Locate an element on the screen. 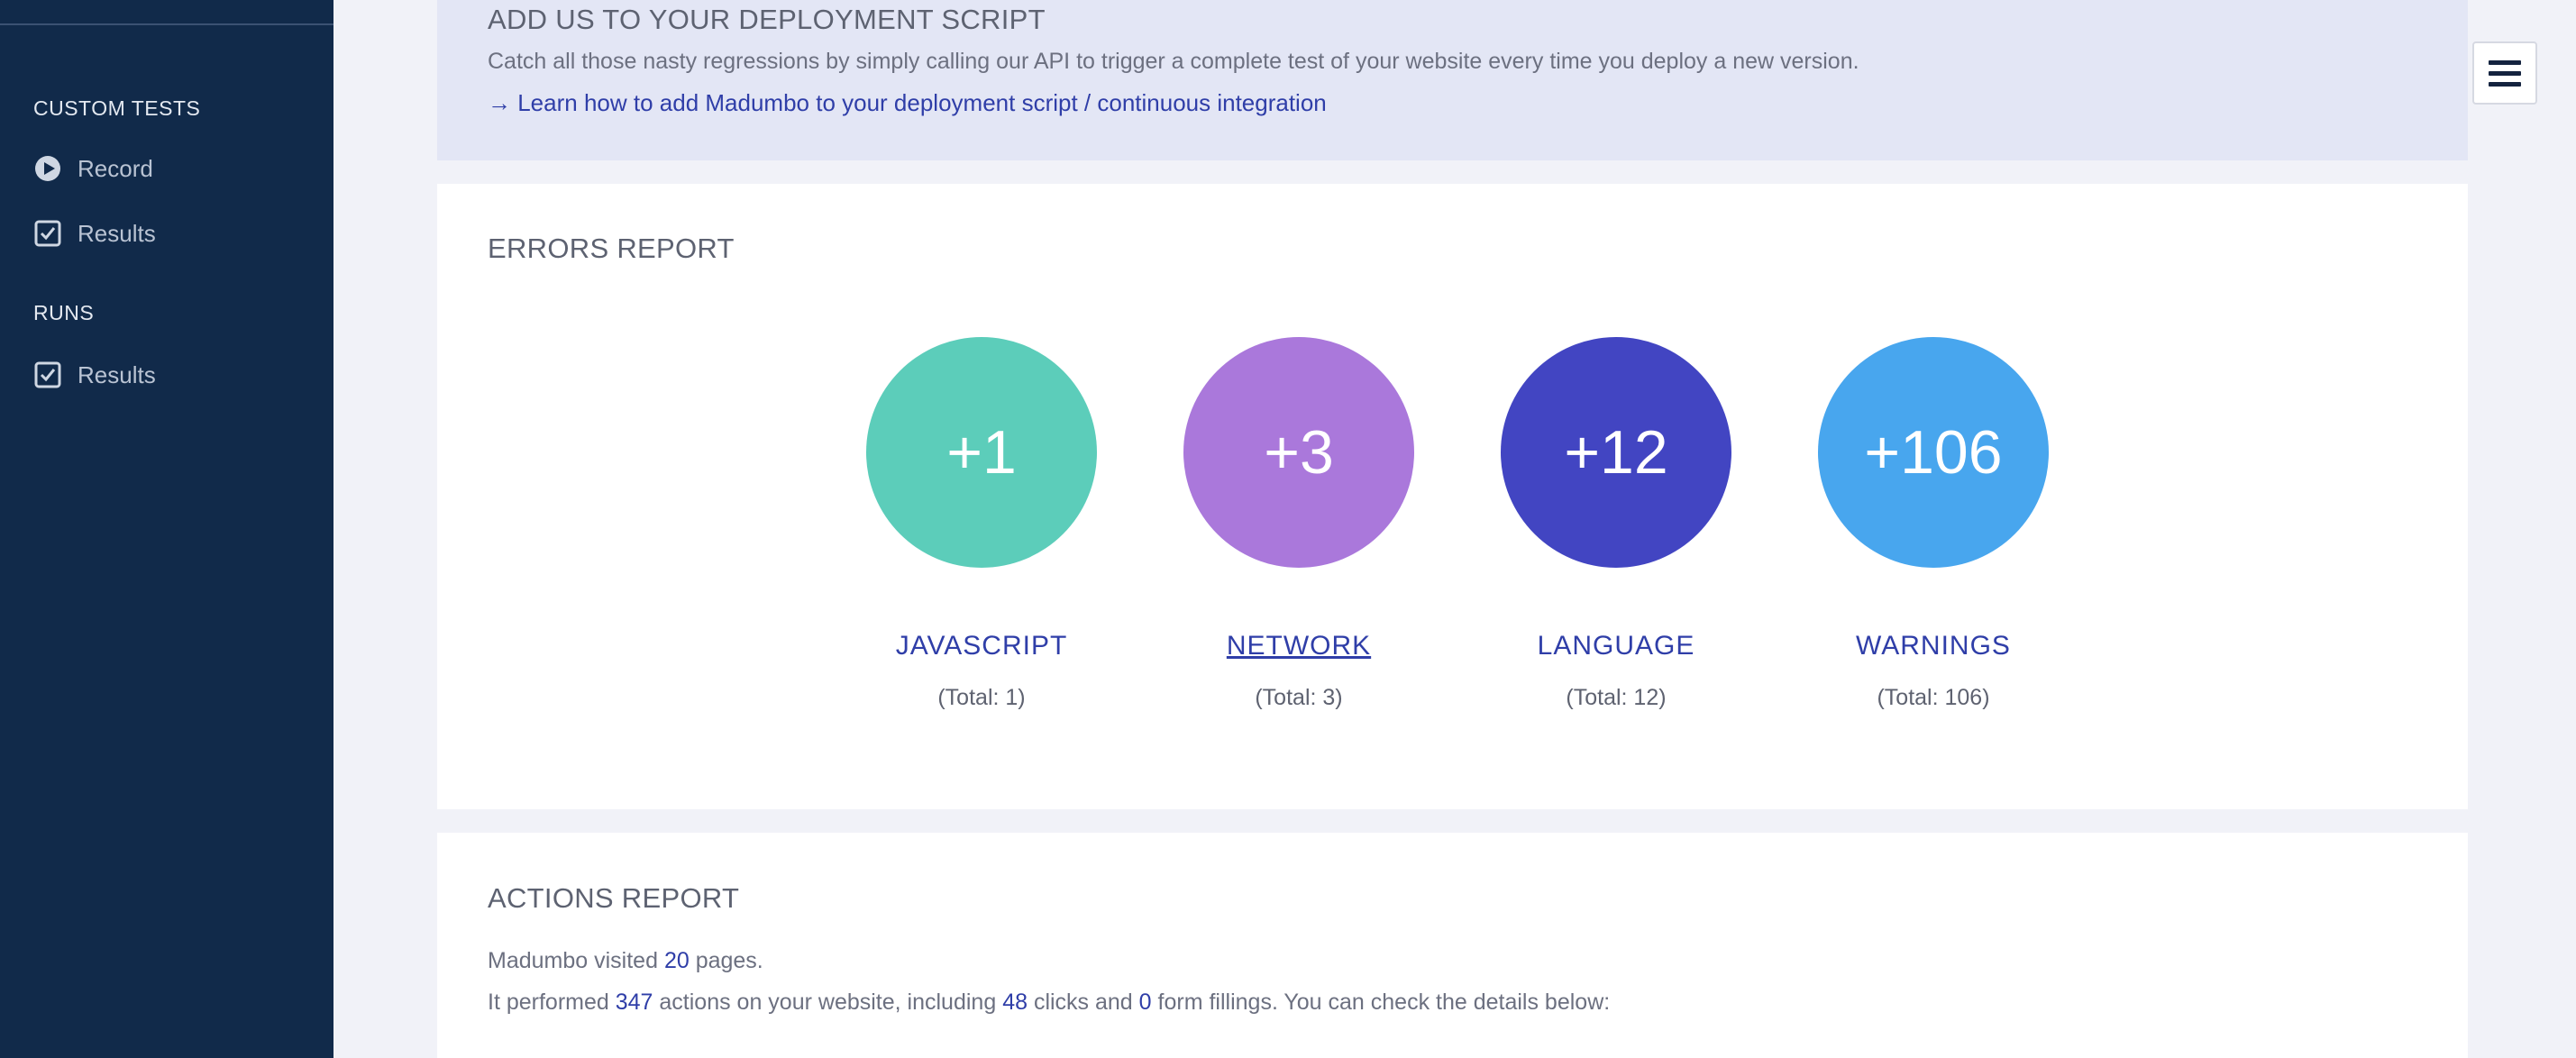 This screenshot has width=2576, height=1058. text-fragment: clicks and is located at coordinates (1083, 1002).